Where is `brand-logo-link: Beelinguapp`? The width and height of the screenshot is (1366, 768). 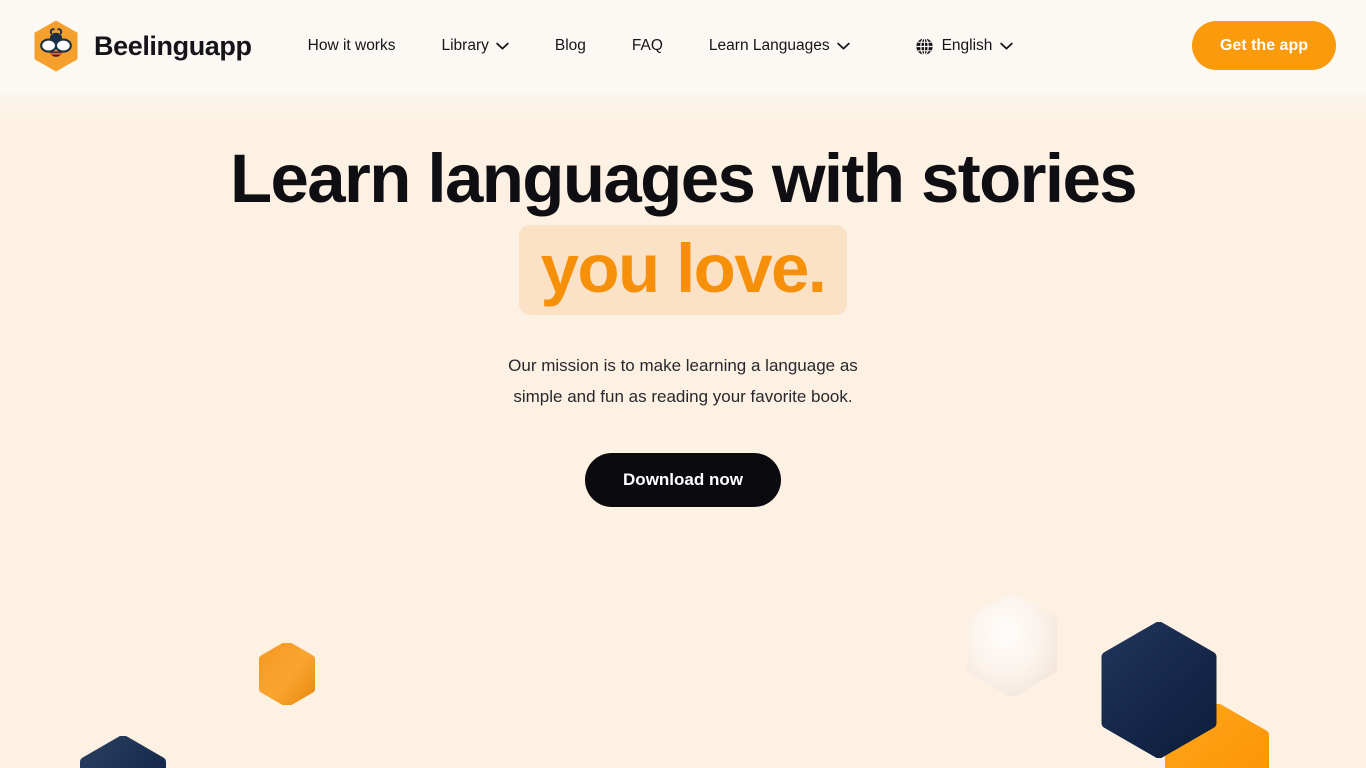 brand-logo-link: Beelinguapp is located at coordinates (142, 46).